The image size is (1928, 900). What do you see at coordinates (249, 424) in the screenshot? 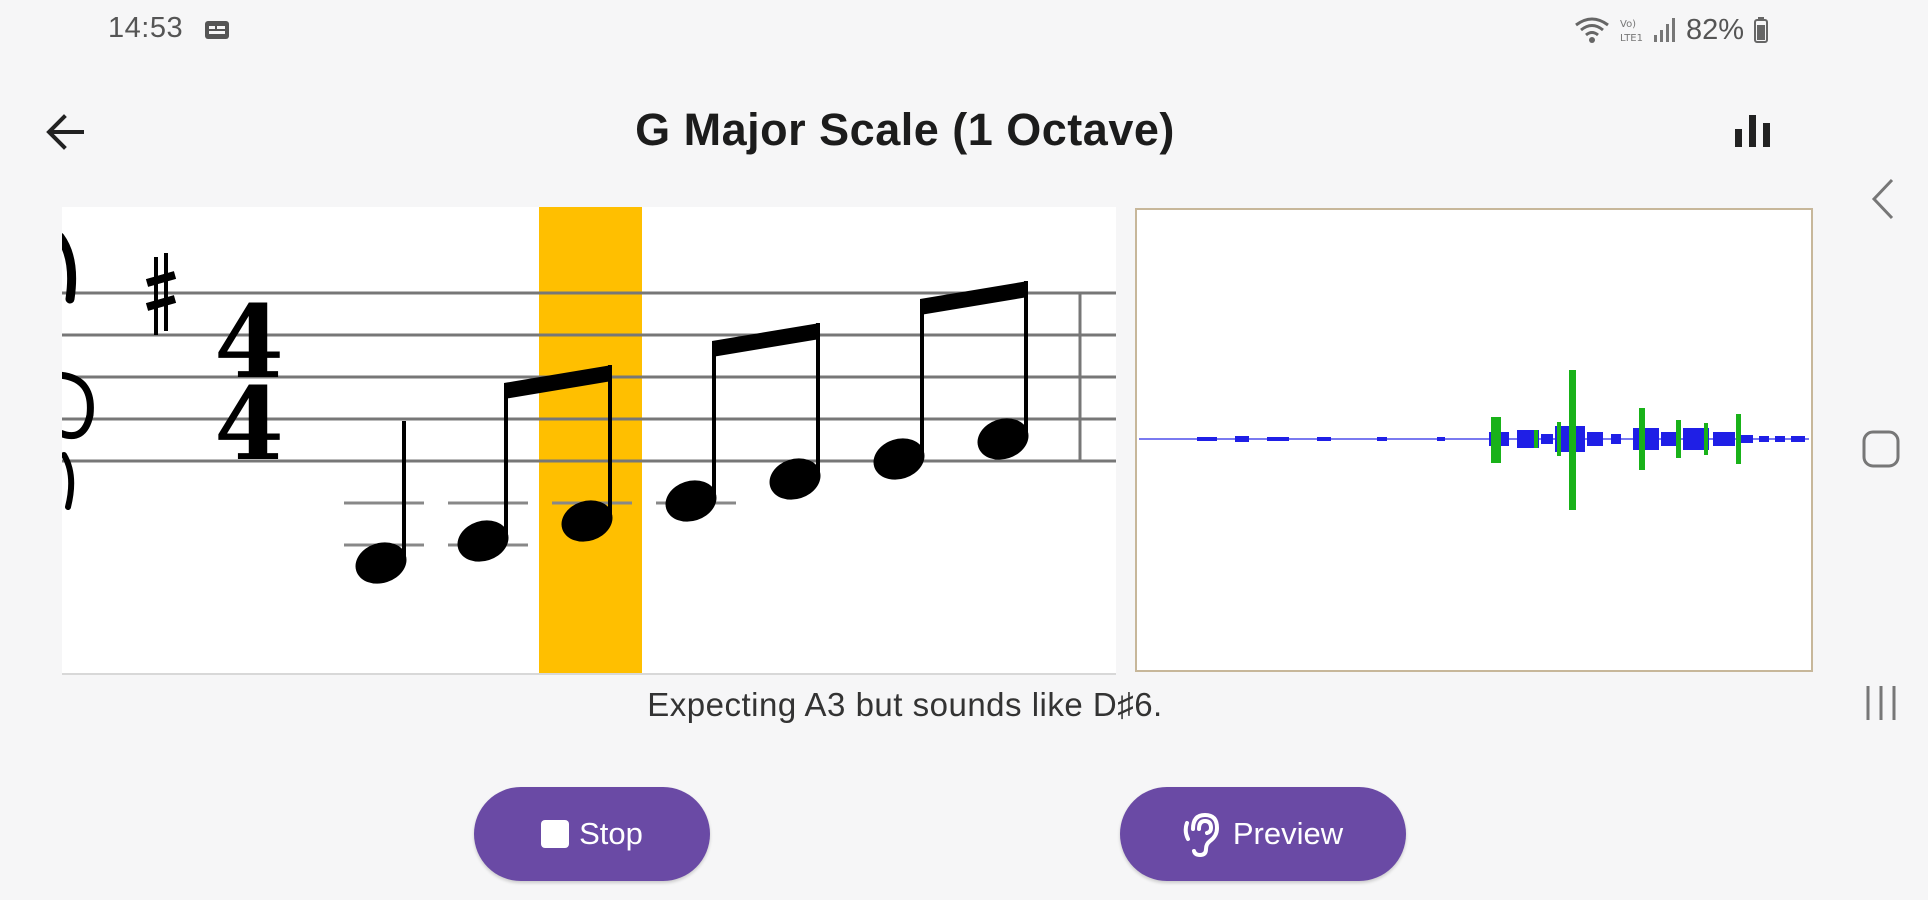
I see `time-signature-bottom: 4` at bounding box center [249, 424].